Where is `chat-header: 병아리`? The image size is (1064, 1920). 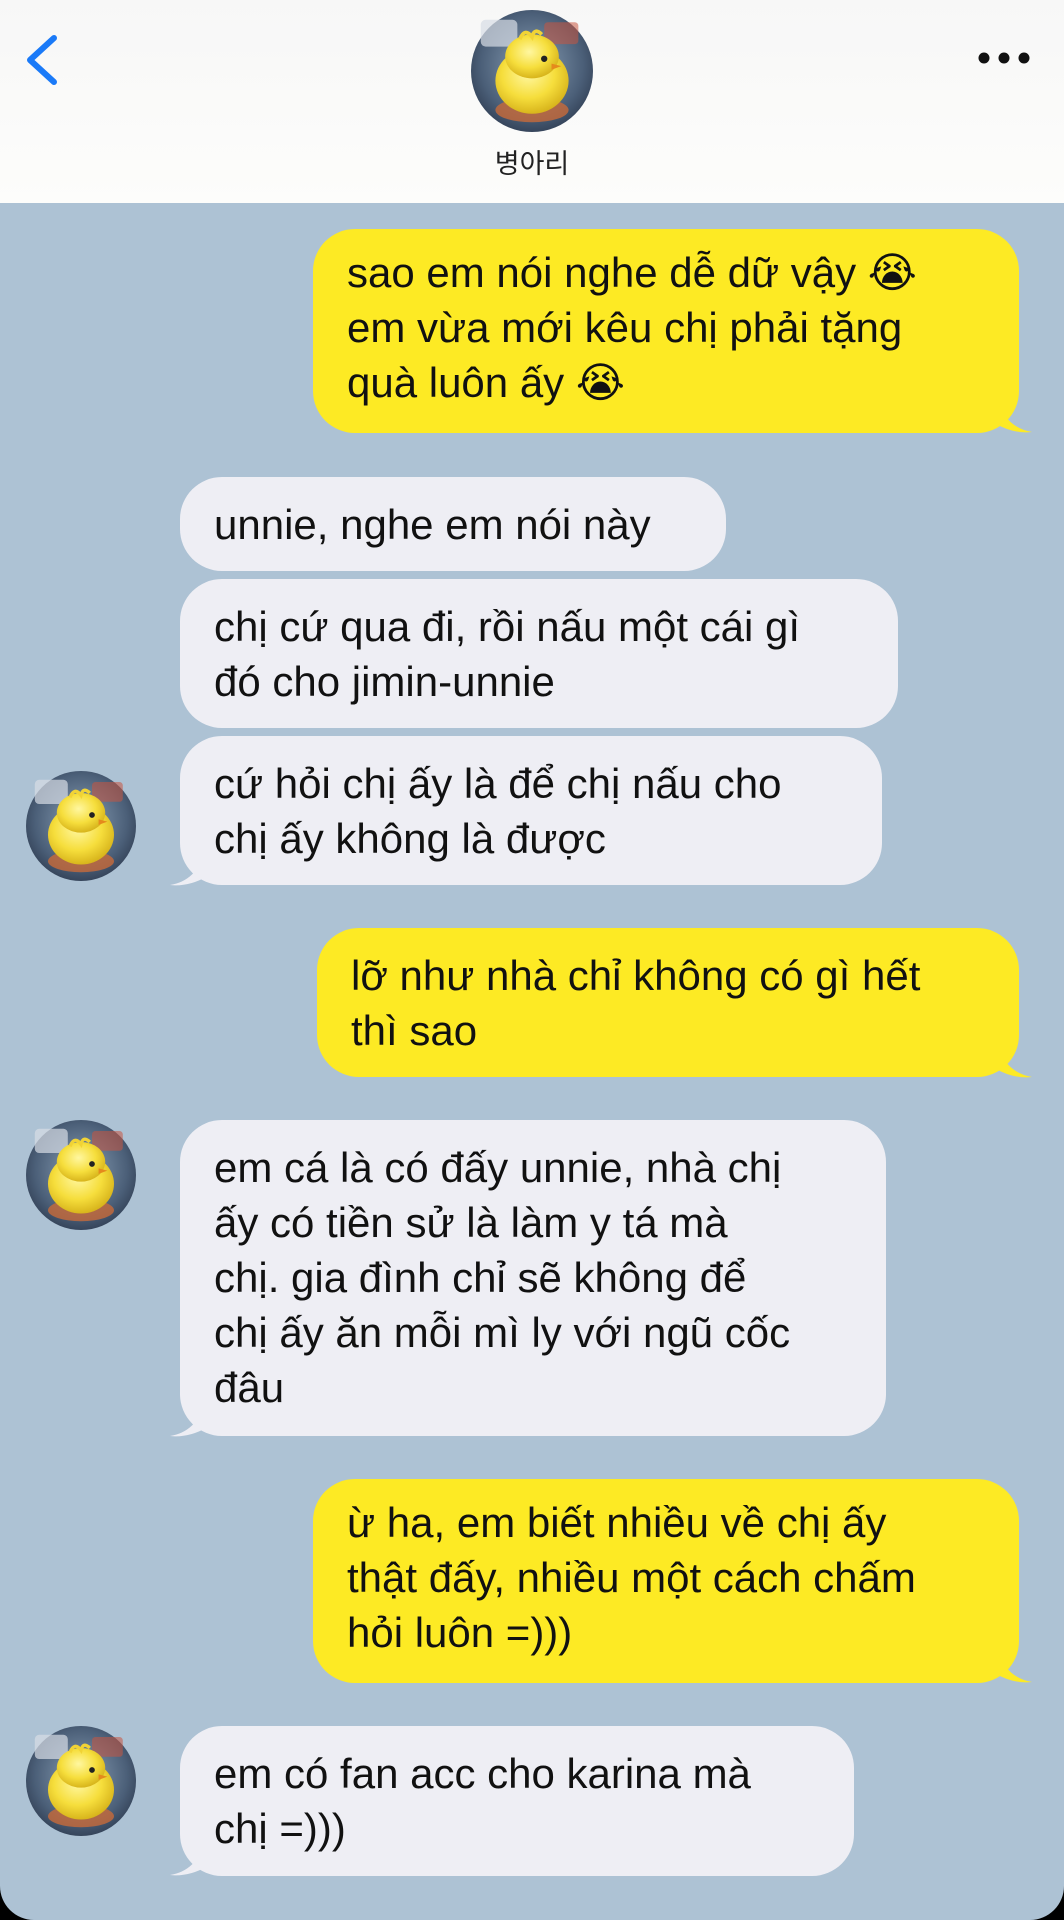 chat-header: 병아리 is located at coordinates (532, 101).